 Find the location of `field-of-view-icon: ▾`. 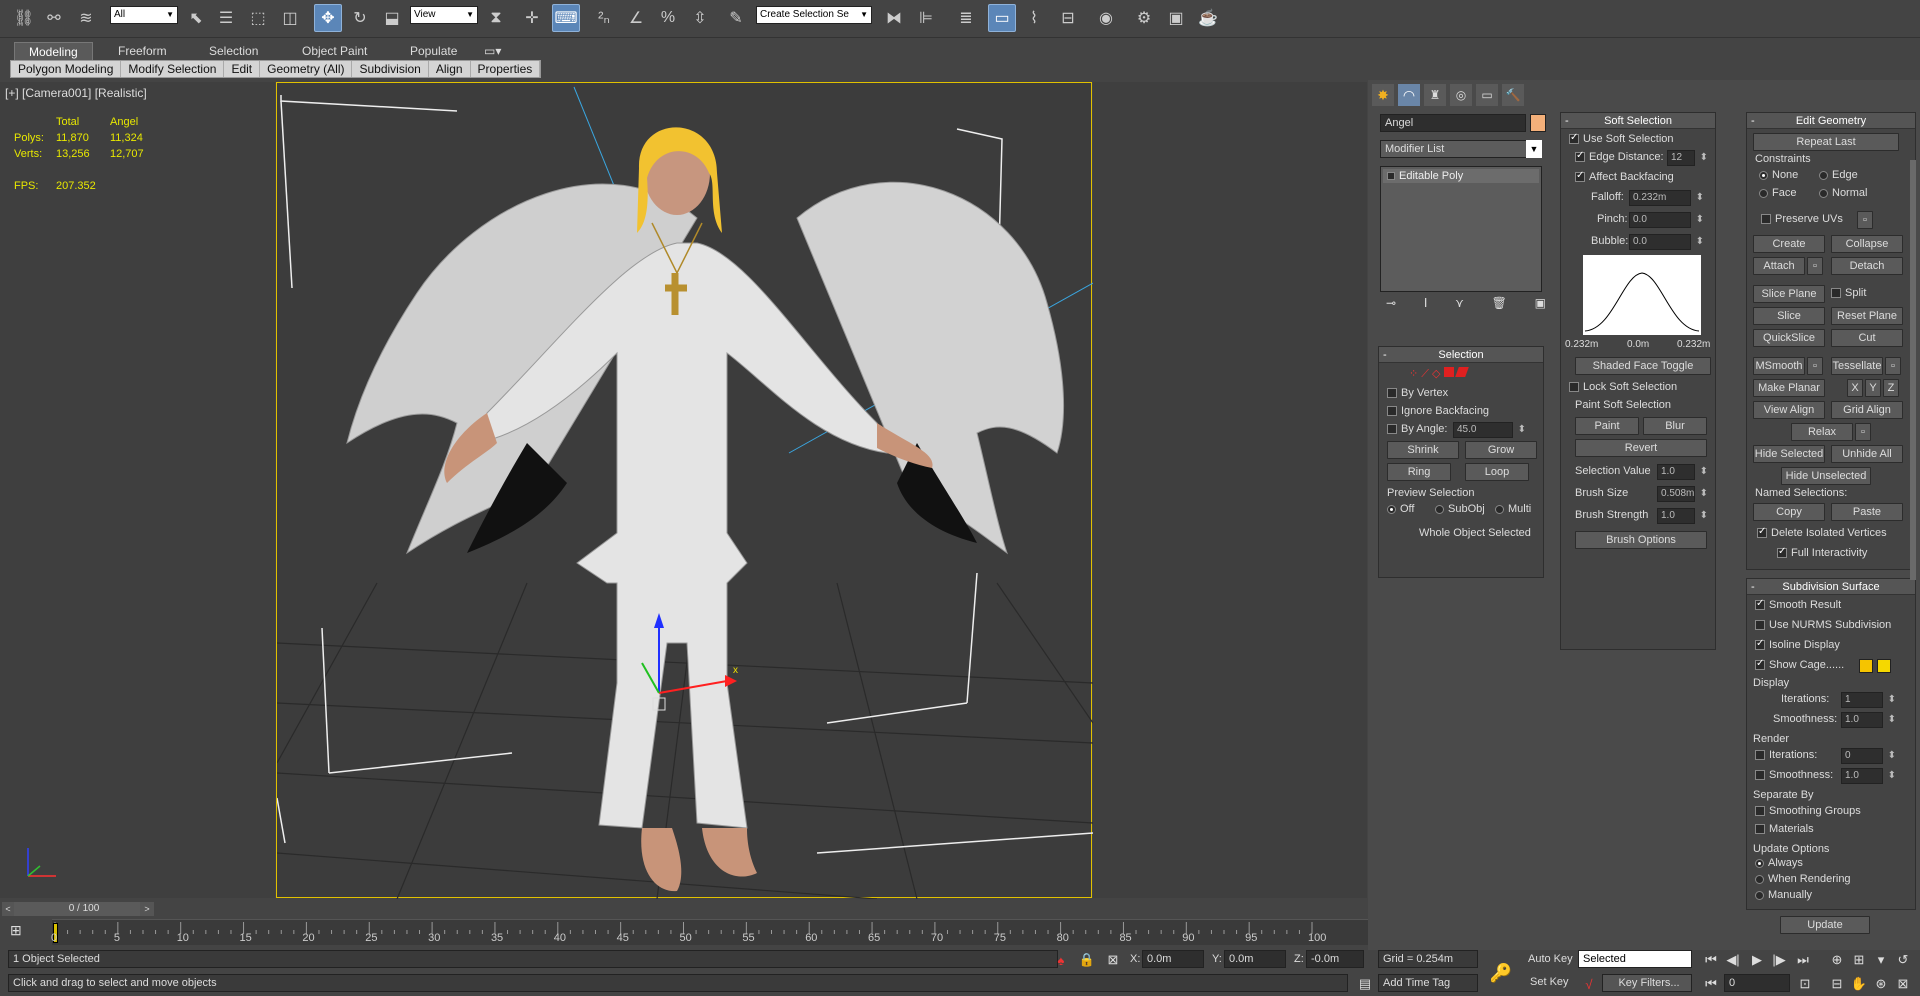

field-of-view-icon: ▾ is located at coordinates (1881, 960).